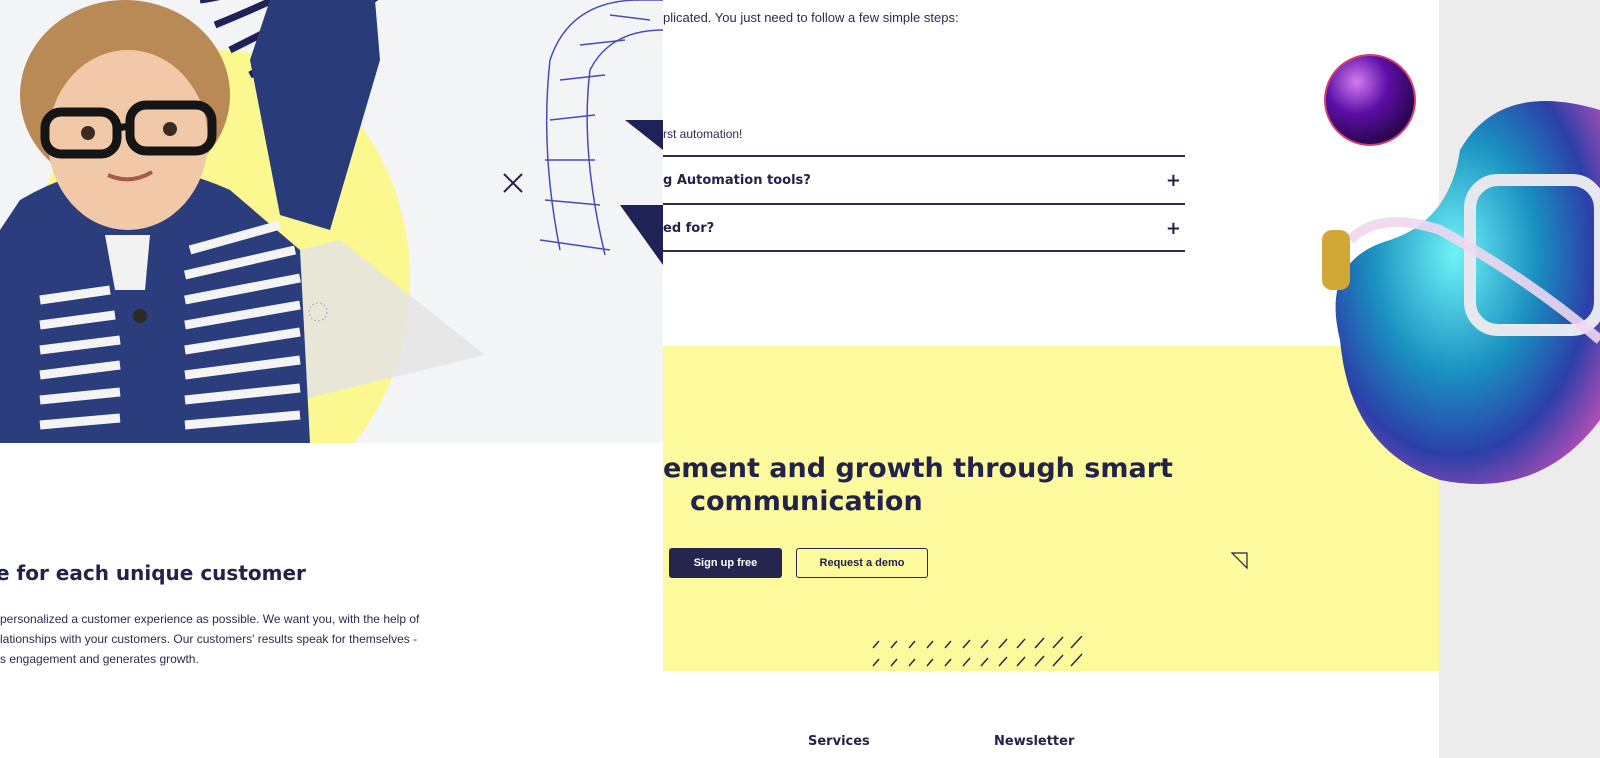 Image resolution: width=1600 pixels, height=758 pixels. What do you see at coordinates (806, 501) in the screenshot?
I see `cta-heading-line: communication` at bounding box center [806, 501].